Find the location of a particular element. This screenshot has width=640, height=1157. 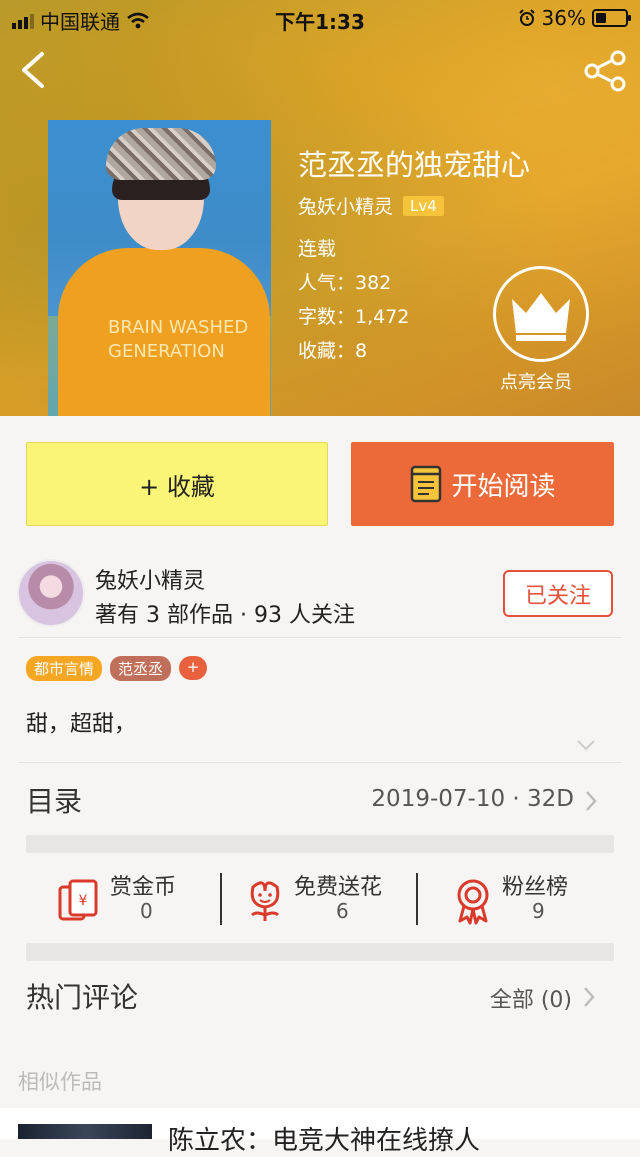

tag-genre: 都市言情 is located at coordinates (64, 668).